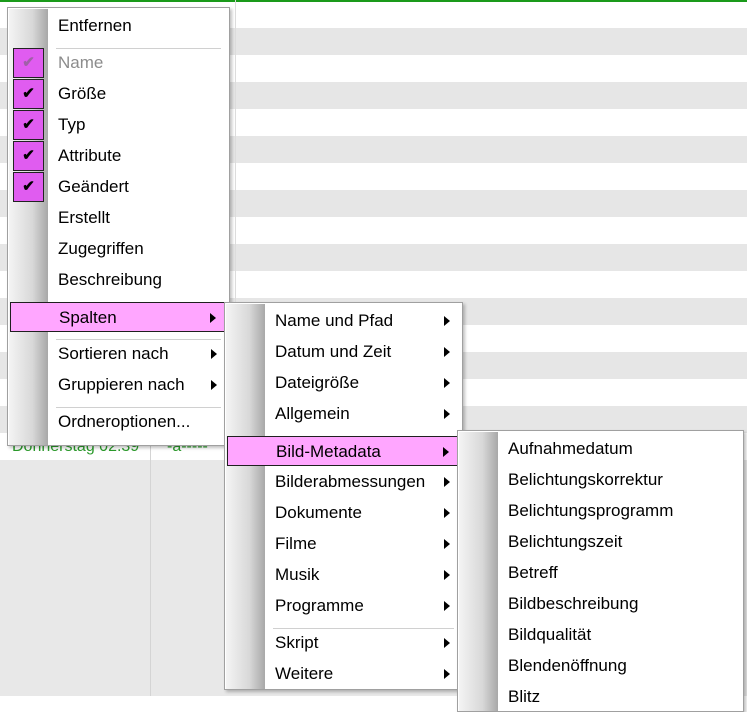 Image resolution: width=747 pixels, height=712 pixels. Describe the element at coordinates (118, 317) in the screenshot. I see `menu-item-spalten: Spalten` at that location.